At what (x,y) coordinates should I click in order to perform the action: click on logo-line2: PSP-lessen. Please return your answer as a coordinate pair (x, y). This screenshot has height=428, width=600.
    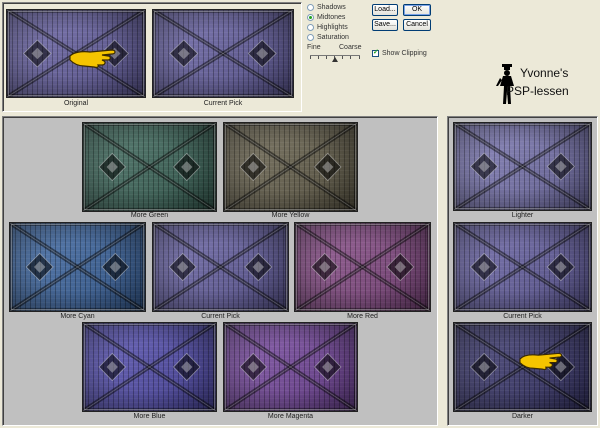
    Looking at the image, I should click on (537, 91).